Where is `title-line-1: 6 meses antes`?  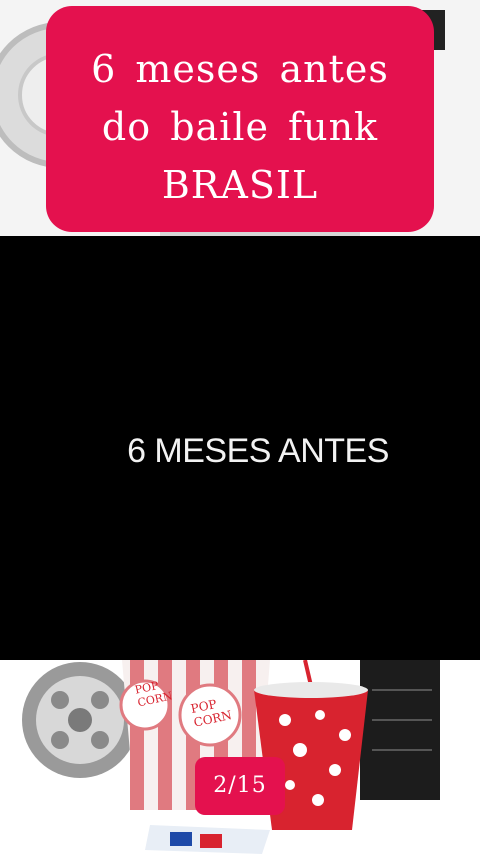 title-line-1: 6 meses antes is located at coordinates (240, 69).